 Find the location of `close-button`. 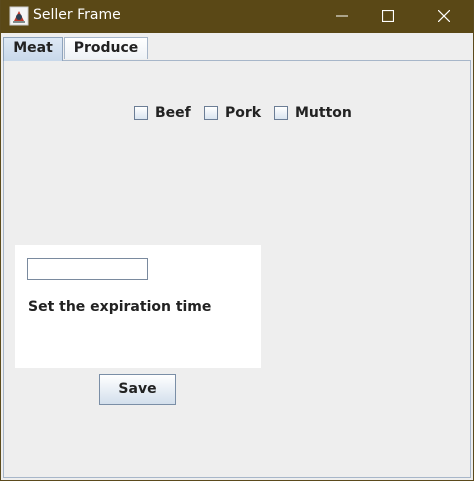

close-button is located at coordinates (444, 16).